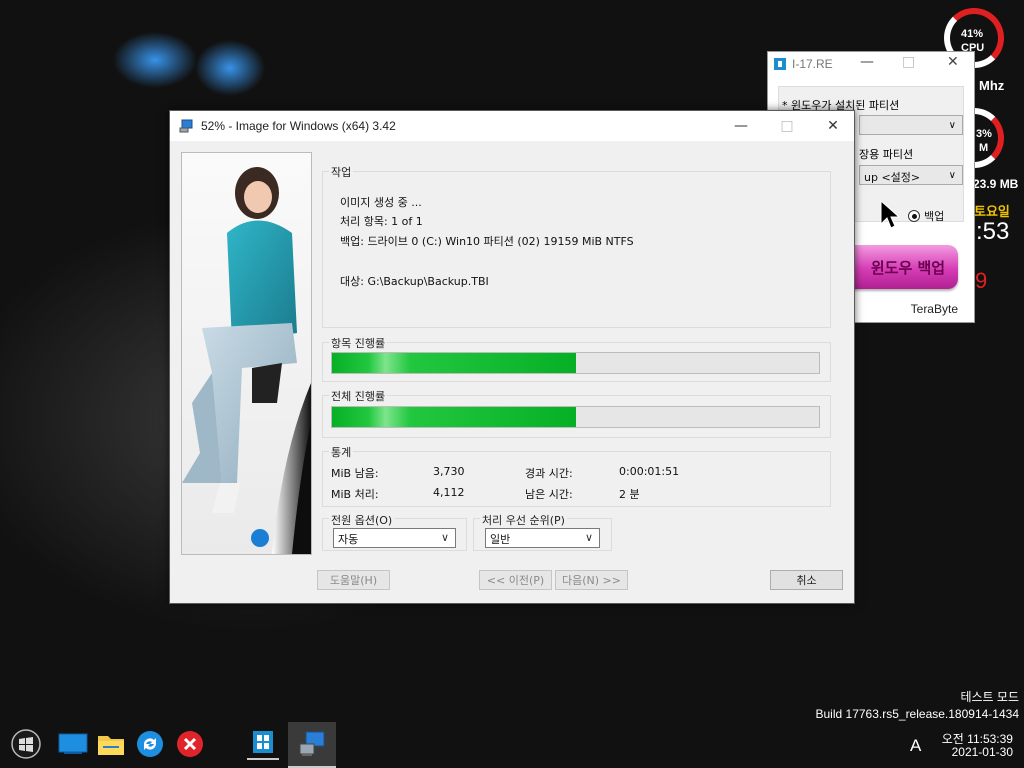 The image size is (1024, 768). Describe the element at coordinates (917, 714) in the screenshot. I see `build-info-text: Build 17763.rs5_release.180914-1434` at that location.